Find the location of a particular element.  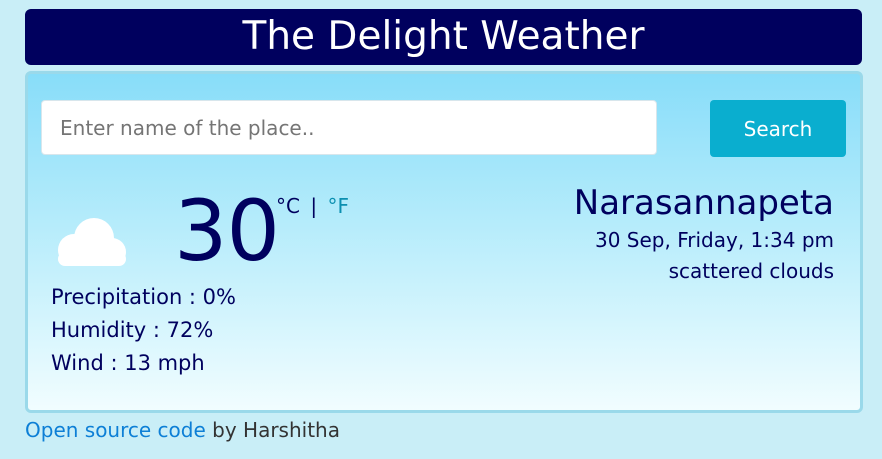

unit-toggle: °C | °F is located at coordinates (312, 206).